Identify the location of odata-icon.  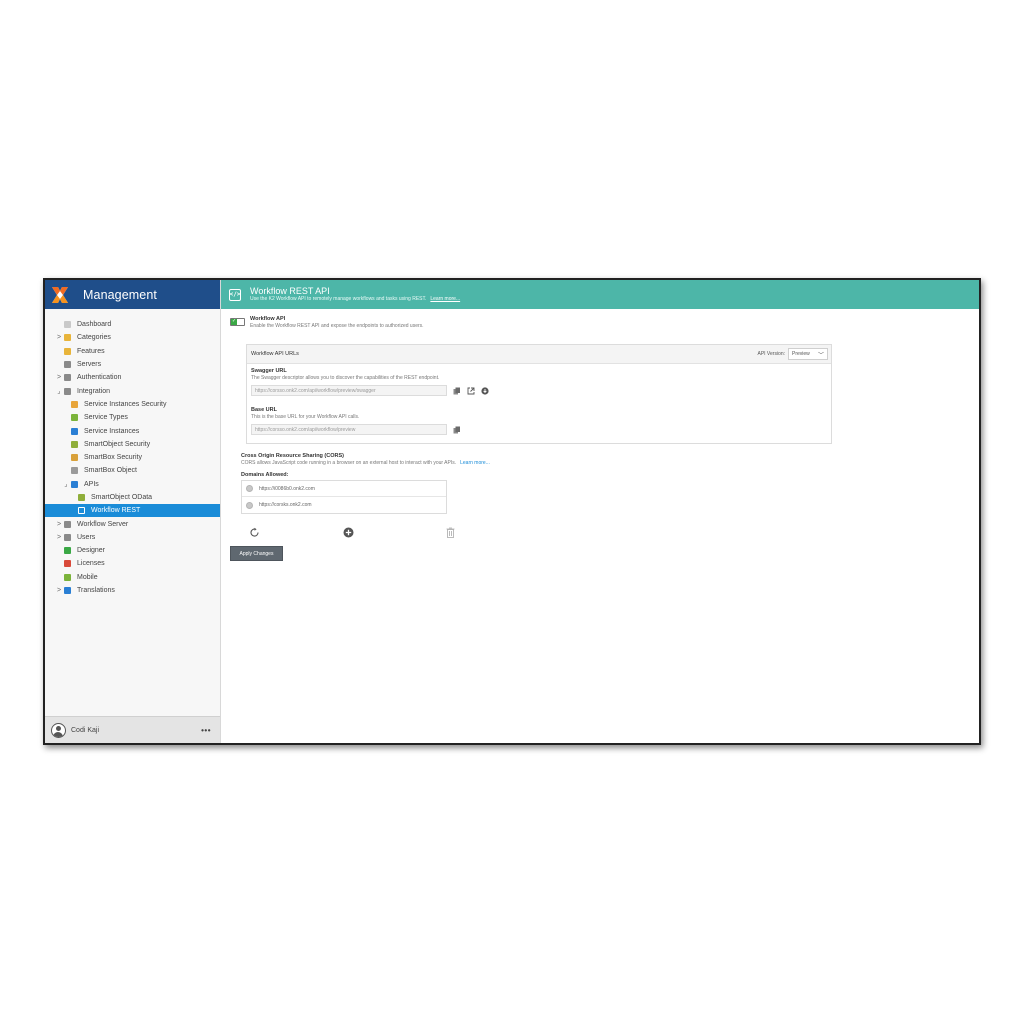
(81, 497).